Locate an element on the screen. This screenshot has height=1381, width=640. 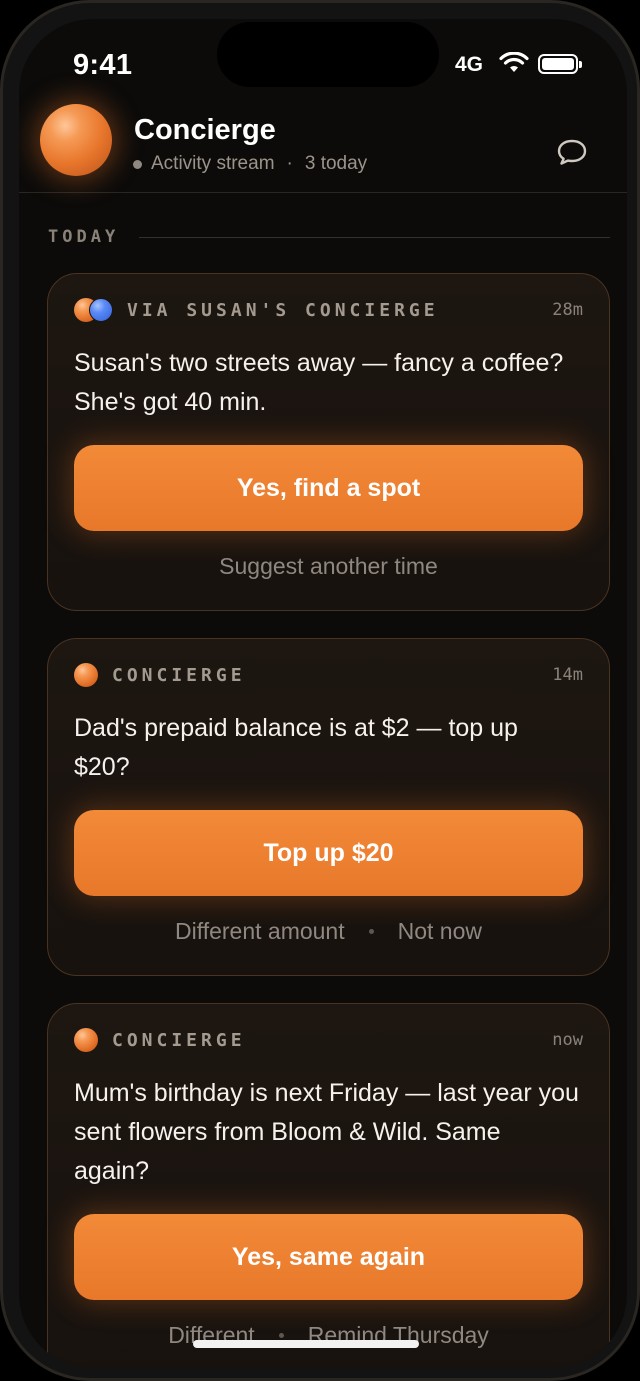
wifi-icon is located at coordinates (514, 62).